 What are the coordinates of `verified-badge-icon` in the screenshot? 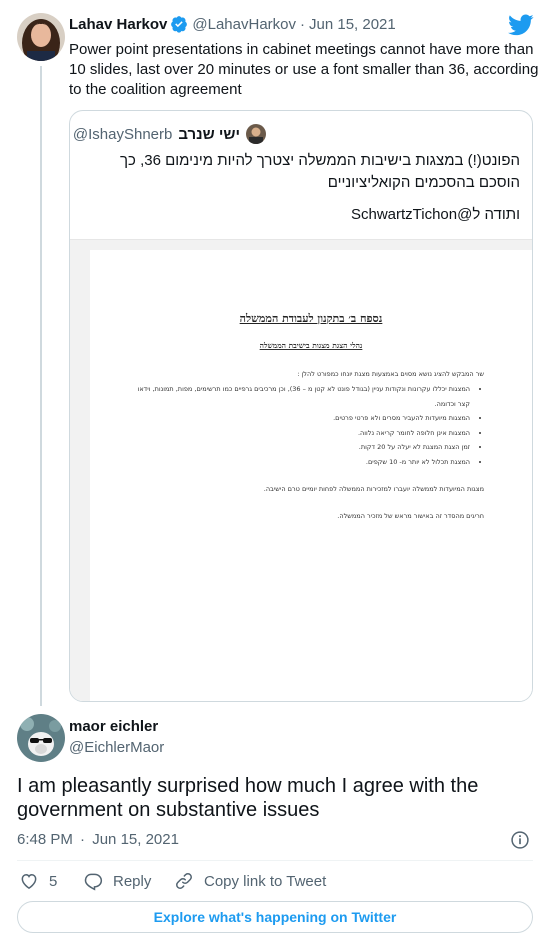 It's located at (179, 24).